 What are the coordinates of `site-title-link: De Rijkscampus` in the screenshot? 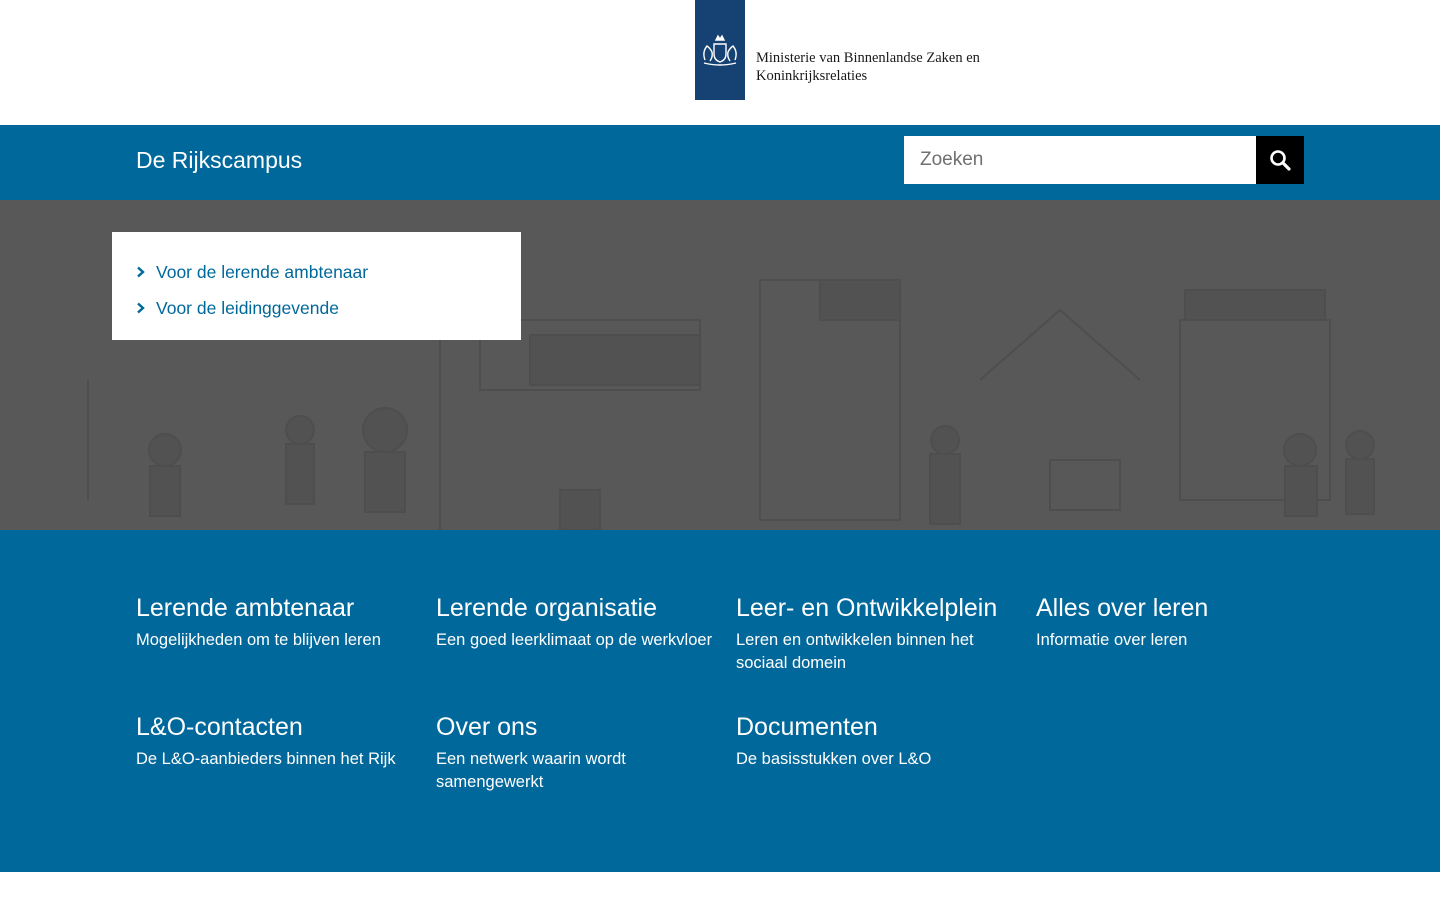 It's located at (219, 160).